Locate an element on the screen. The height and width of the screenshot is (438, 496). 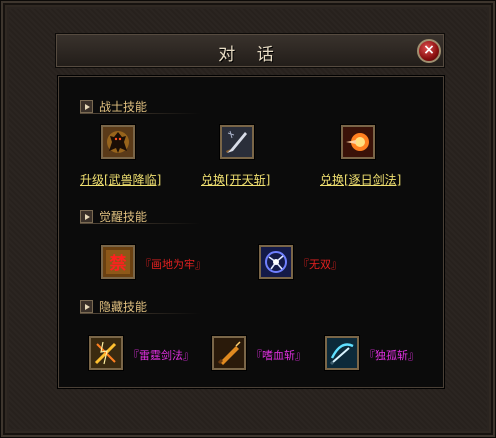
skill-slot-sky-splitting-blade is located at coordinates (237, 142).